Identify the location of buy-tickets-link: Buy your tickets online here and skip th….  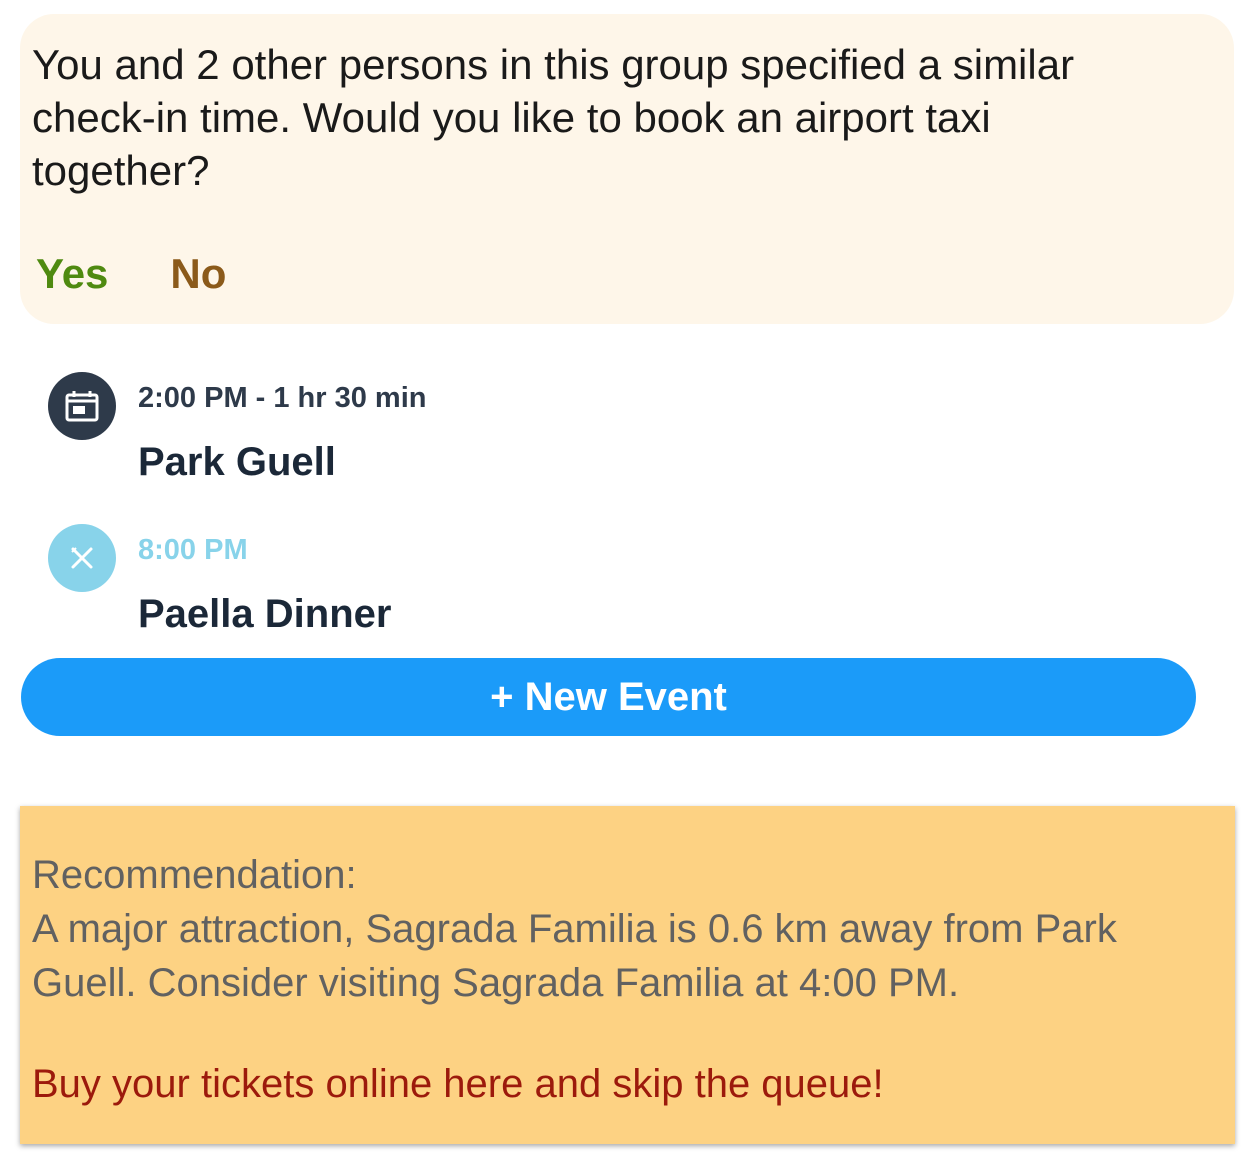
(458, 1084).